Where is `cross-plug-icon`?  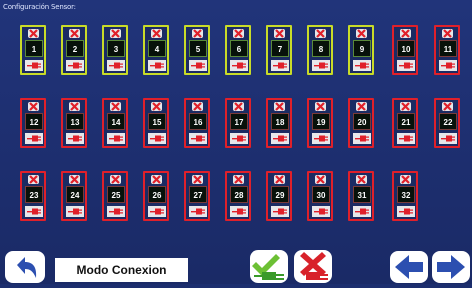 cross-plug-icon is located at coordinates (314, 266).